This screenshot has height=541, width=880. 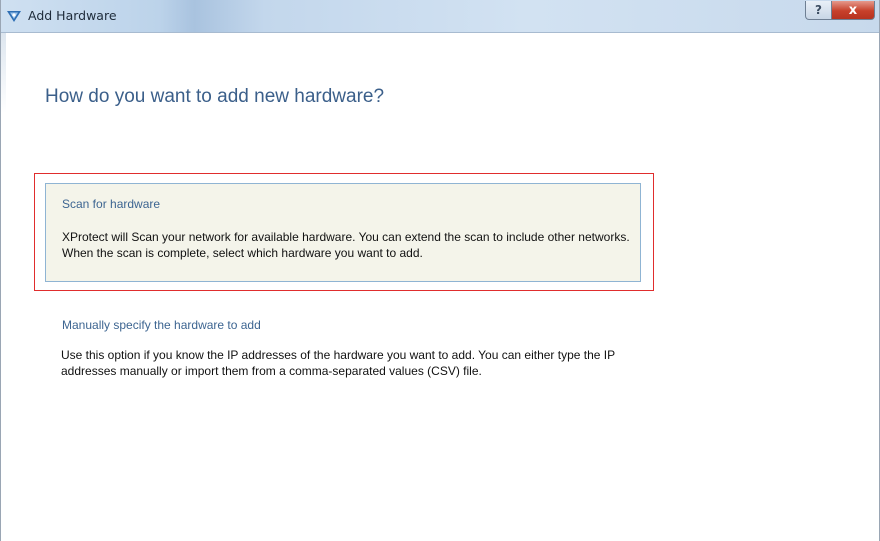 I want to click on title-bar: Add Hardware ? x, so click(x=440, y=16).